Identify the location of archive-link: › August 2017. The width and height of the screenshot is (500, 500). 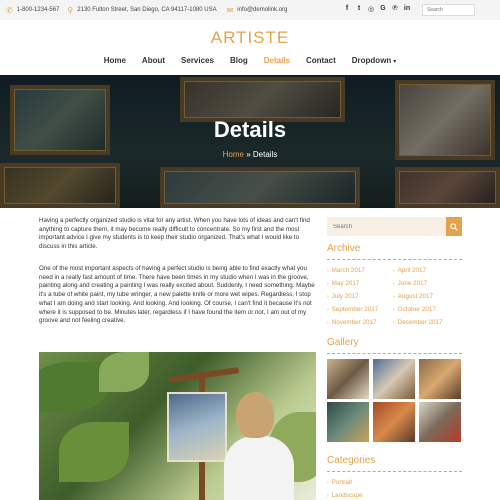
(413, 296).